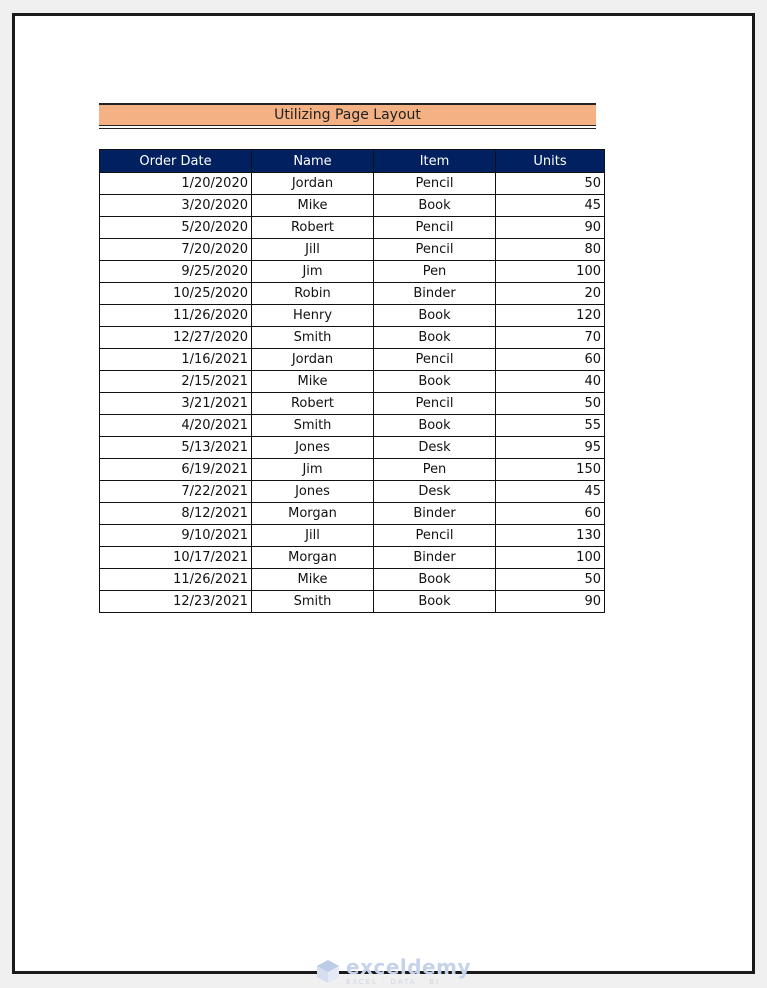 The width and height of the screenshot is (767, 988). Describe the element at coordinates (550, 469) in the screenshot. I see `units-cell: 150` at that location.